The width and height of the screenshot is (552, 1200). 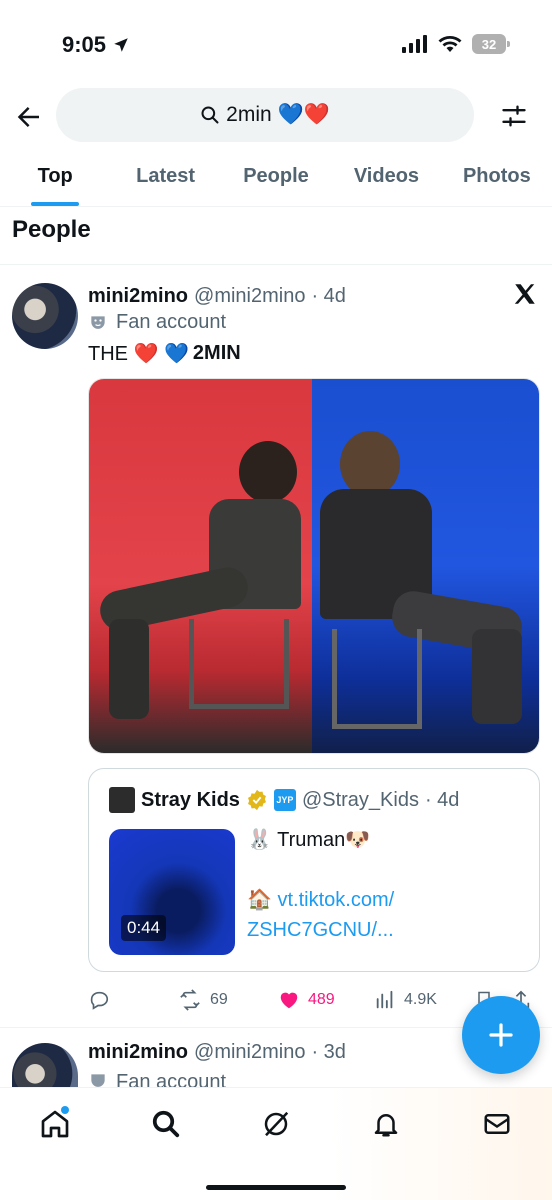 I want to click on view-count: 4.9K, so click(x=420, y=999).